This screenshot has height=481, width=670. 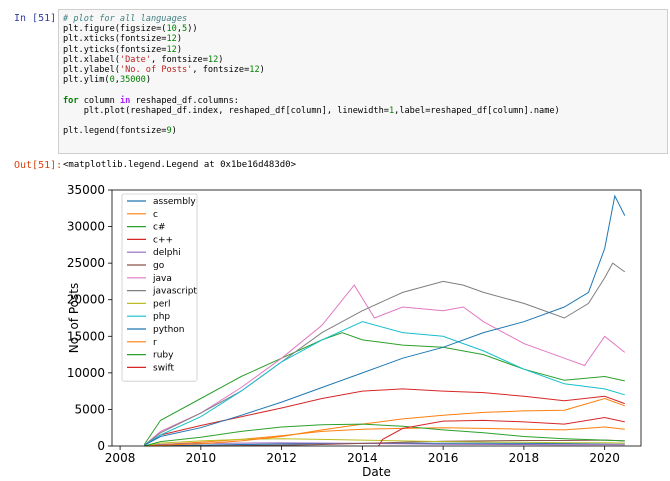 I want to click on y-tick-label: 0, so click(x=101, y=446).